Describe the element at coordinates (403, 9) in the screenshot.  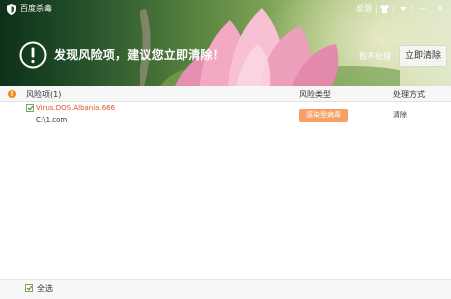
I see `chevron-down-icon` at that location.